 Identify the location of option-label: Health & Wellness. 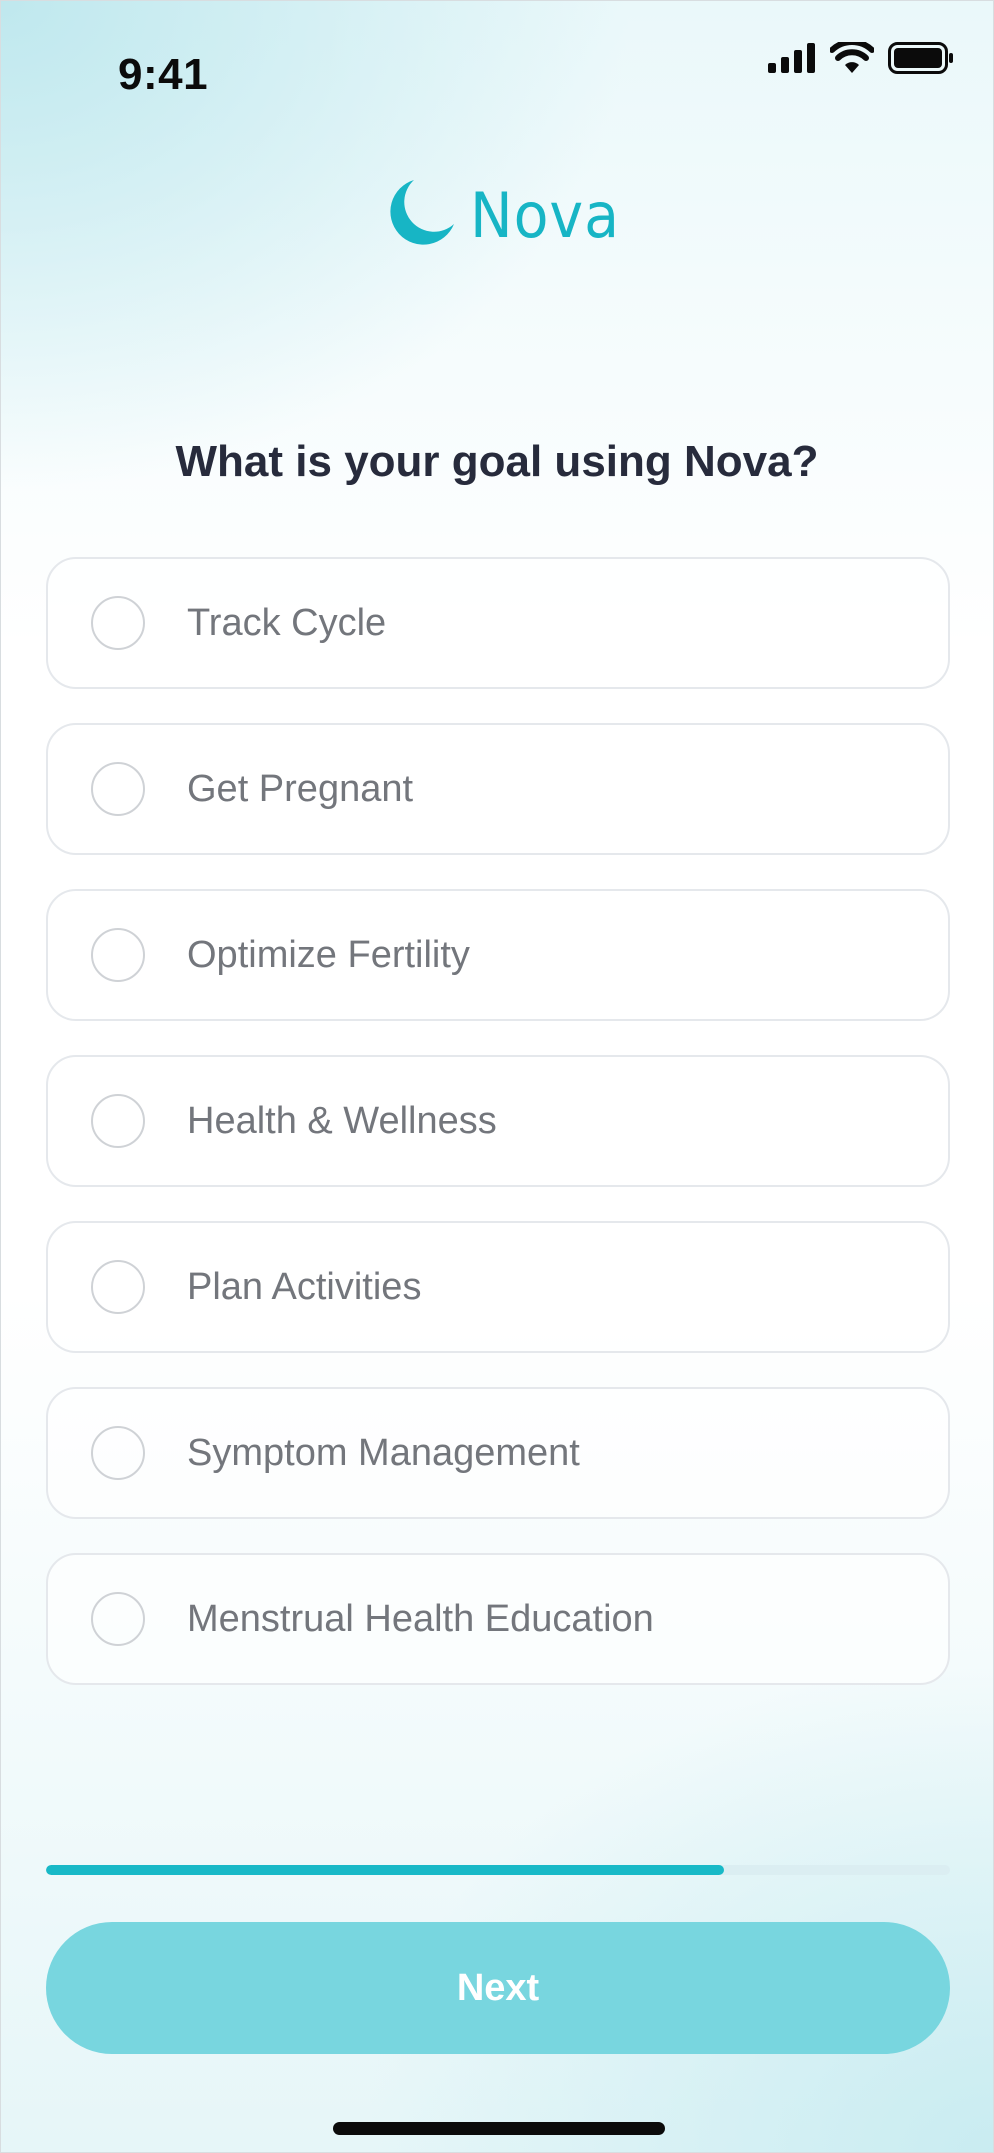
(342, 1120).